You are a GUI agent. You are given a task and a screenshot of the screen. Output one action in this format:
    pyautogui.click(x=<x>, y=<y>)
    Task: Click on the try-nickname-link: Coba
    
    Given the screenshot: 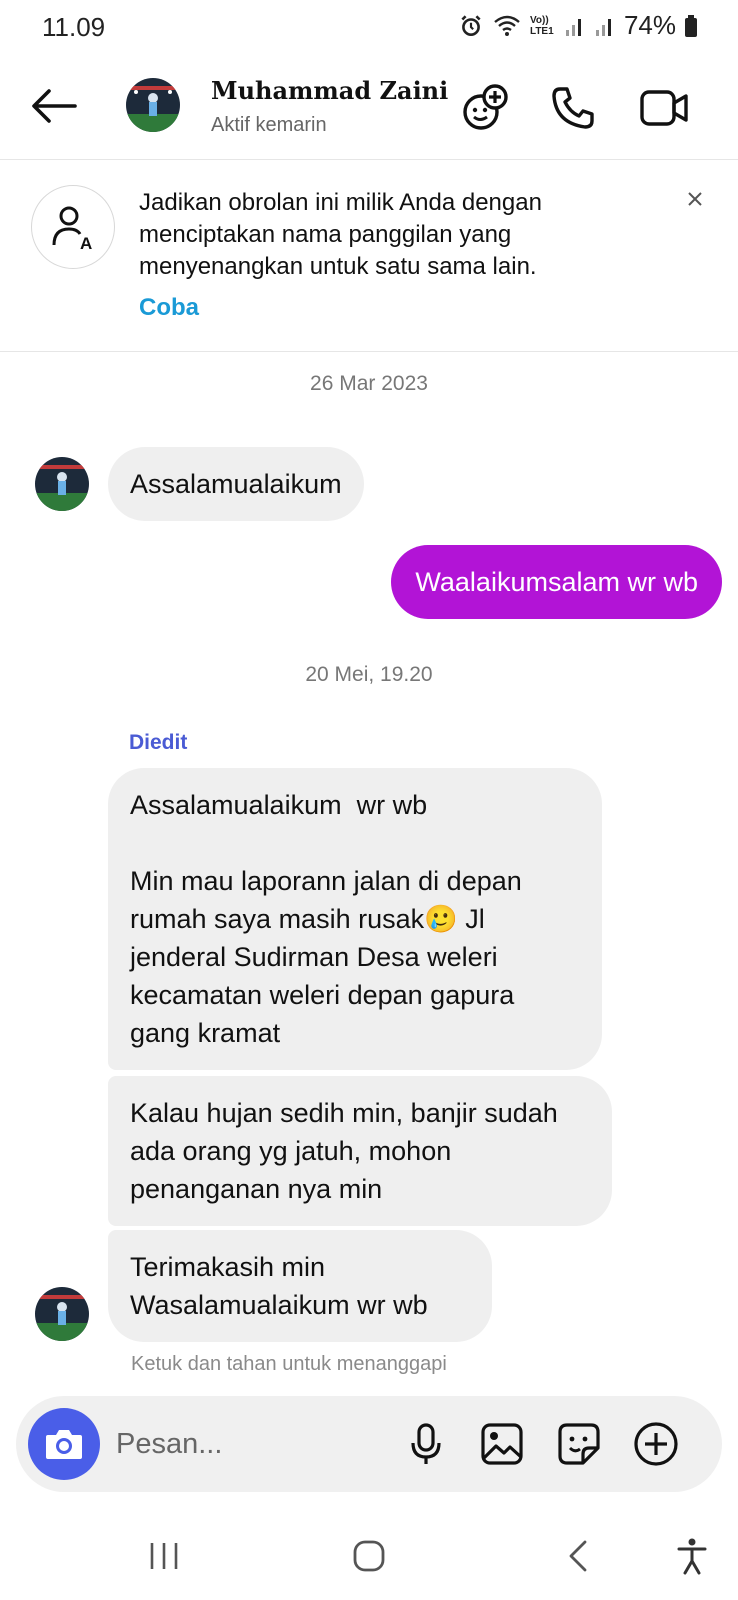 What is the action you would take?
    pyautogui.click(x=169, y=308)
    